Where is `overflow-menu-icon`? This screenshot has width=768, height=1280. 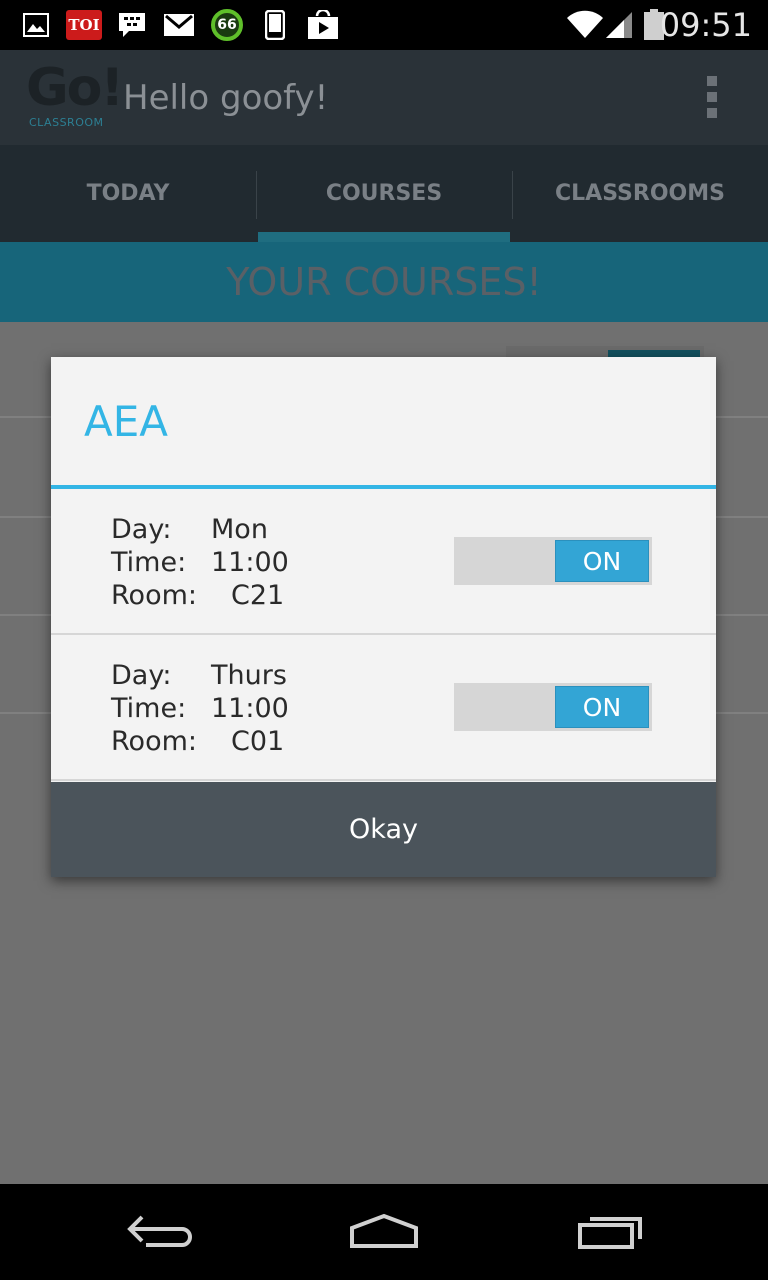 overflow-menu-icon is located at coordinates (712, 99).